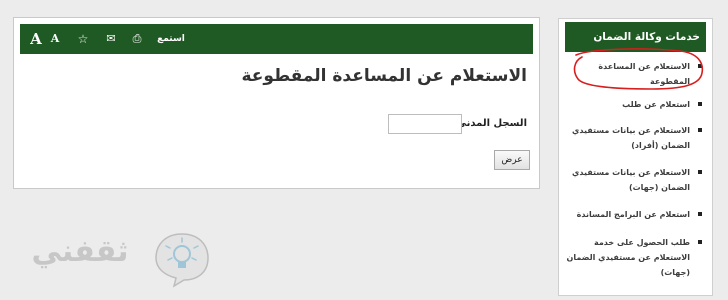 The width and height of the screenshot is (728, 300). What do you see at coordinates (171, 39) in the screenshot?
I see `listen-button: استمع` at bounding box center [171, 39].